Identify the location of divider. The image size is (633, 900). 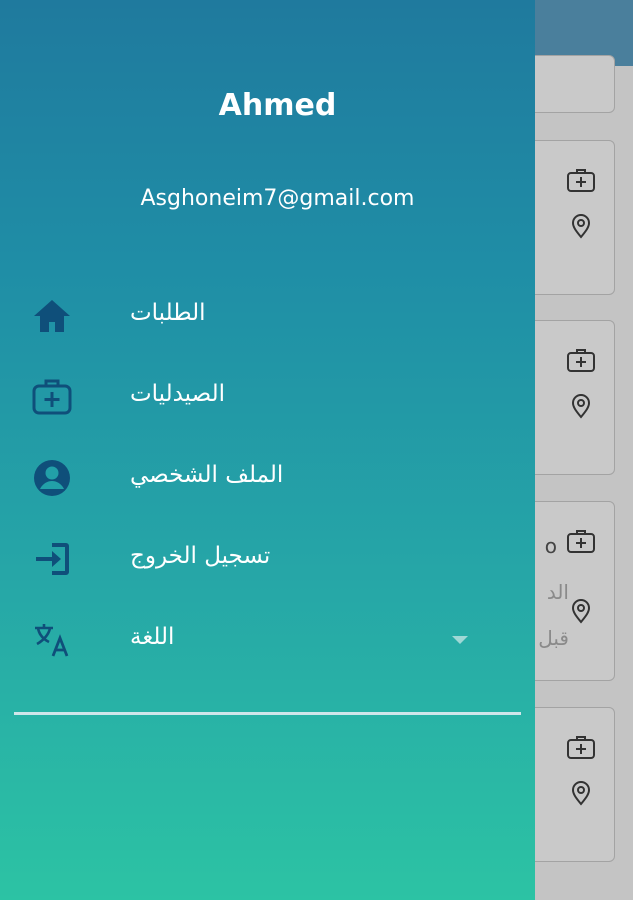
(267, 713).